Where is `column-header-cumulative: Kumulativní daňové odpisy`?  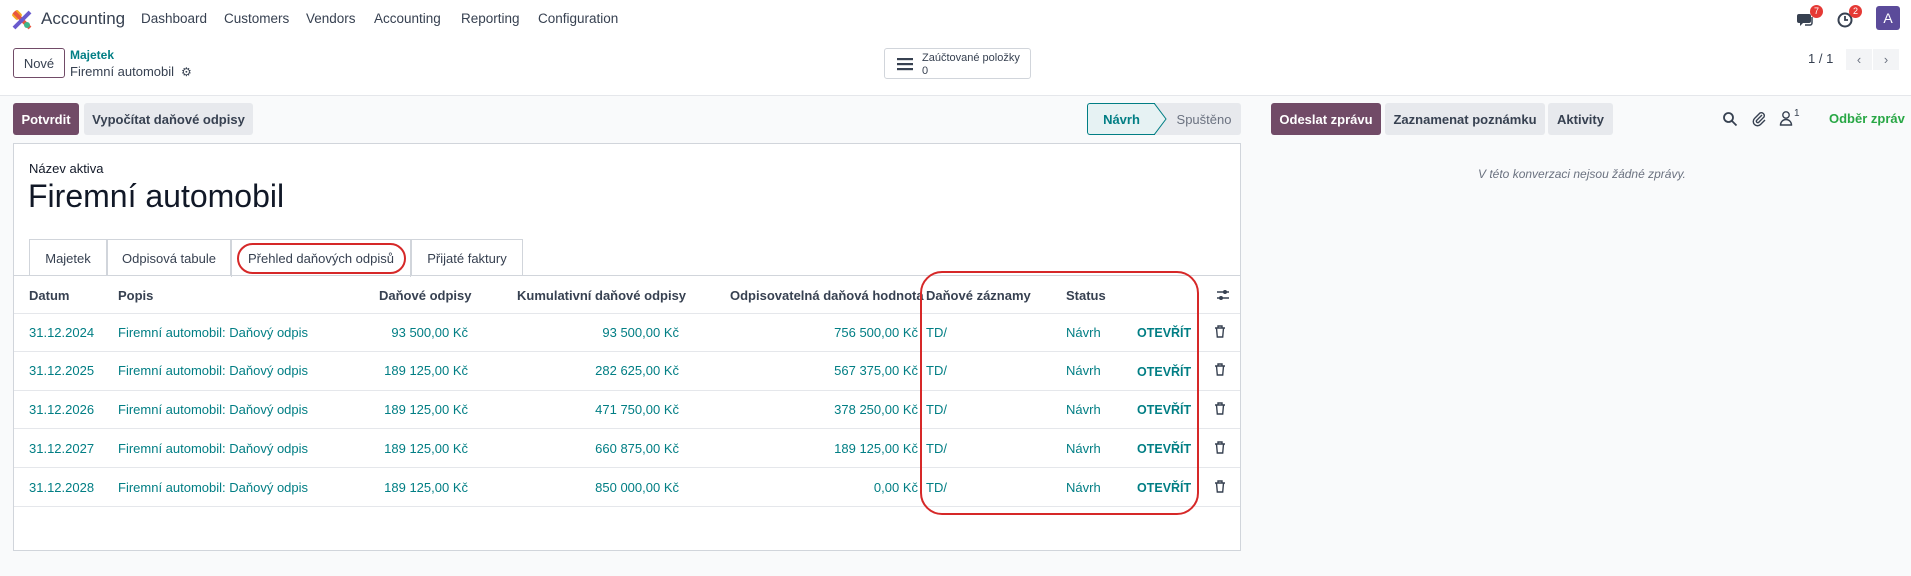 column-header-cumulative: Kumulativní daňové odpisy is located at coordinates (601, 295).